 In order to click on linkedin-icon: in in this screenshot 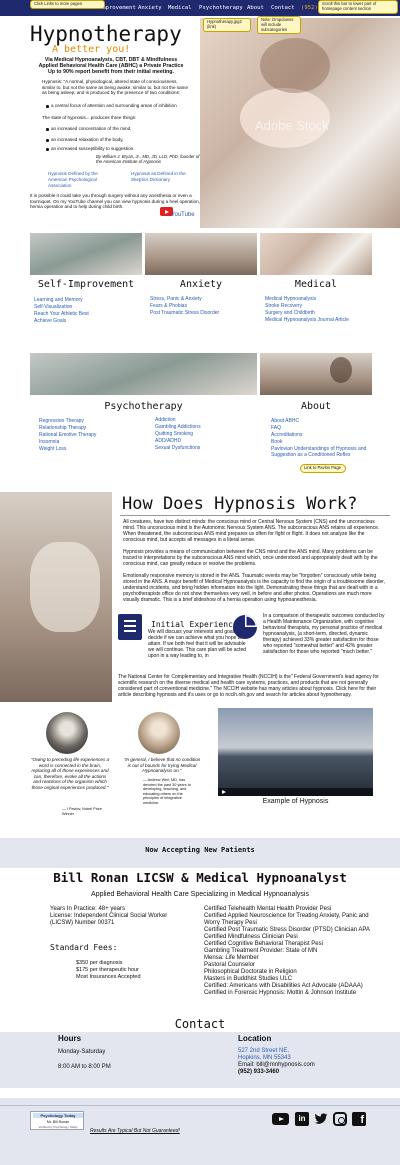, I will do `click(302, 1119)`.